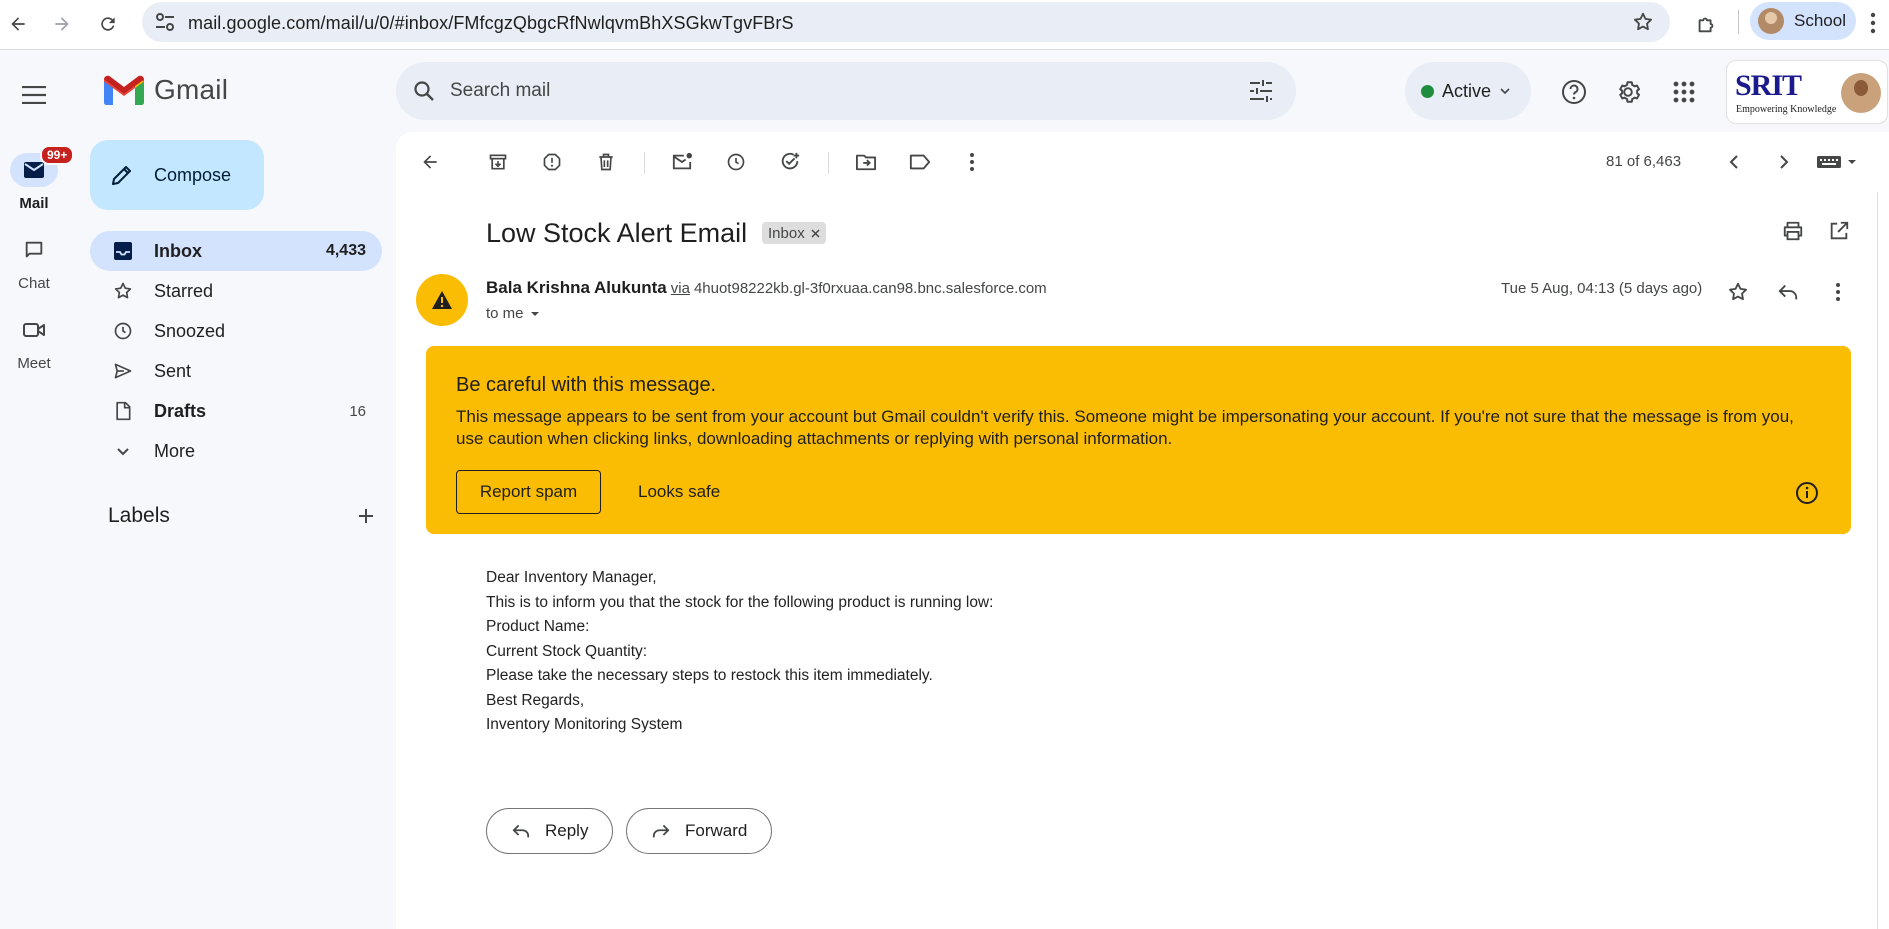  I want to click on recipient-details: to me, so click(514, 313).